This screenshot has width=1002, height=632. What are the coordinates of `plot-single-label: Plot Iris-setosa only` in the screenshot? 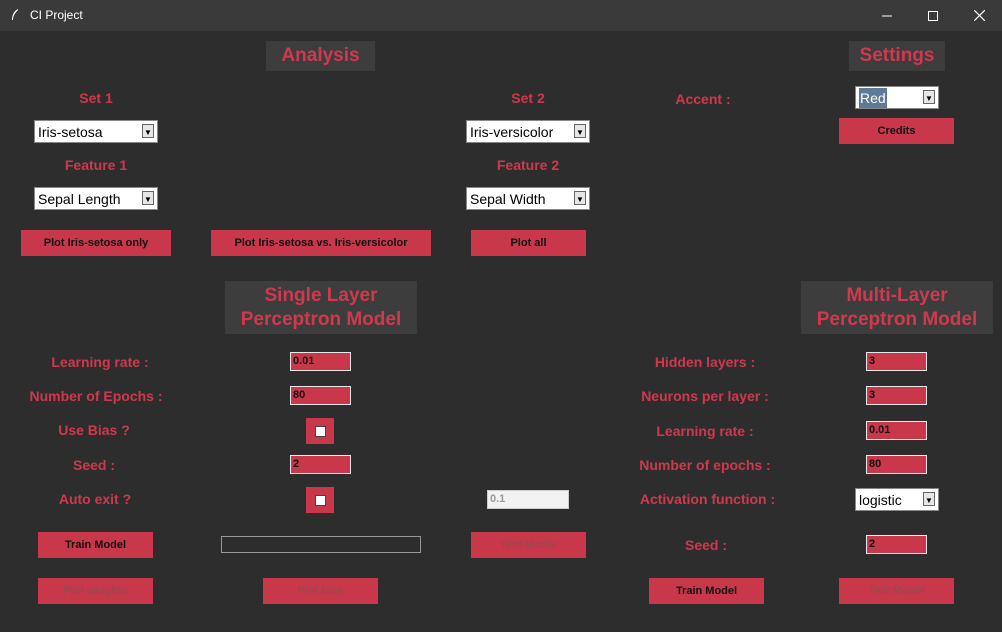 It's located at (96, 243).